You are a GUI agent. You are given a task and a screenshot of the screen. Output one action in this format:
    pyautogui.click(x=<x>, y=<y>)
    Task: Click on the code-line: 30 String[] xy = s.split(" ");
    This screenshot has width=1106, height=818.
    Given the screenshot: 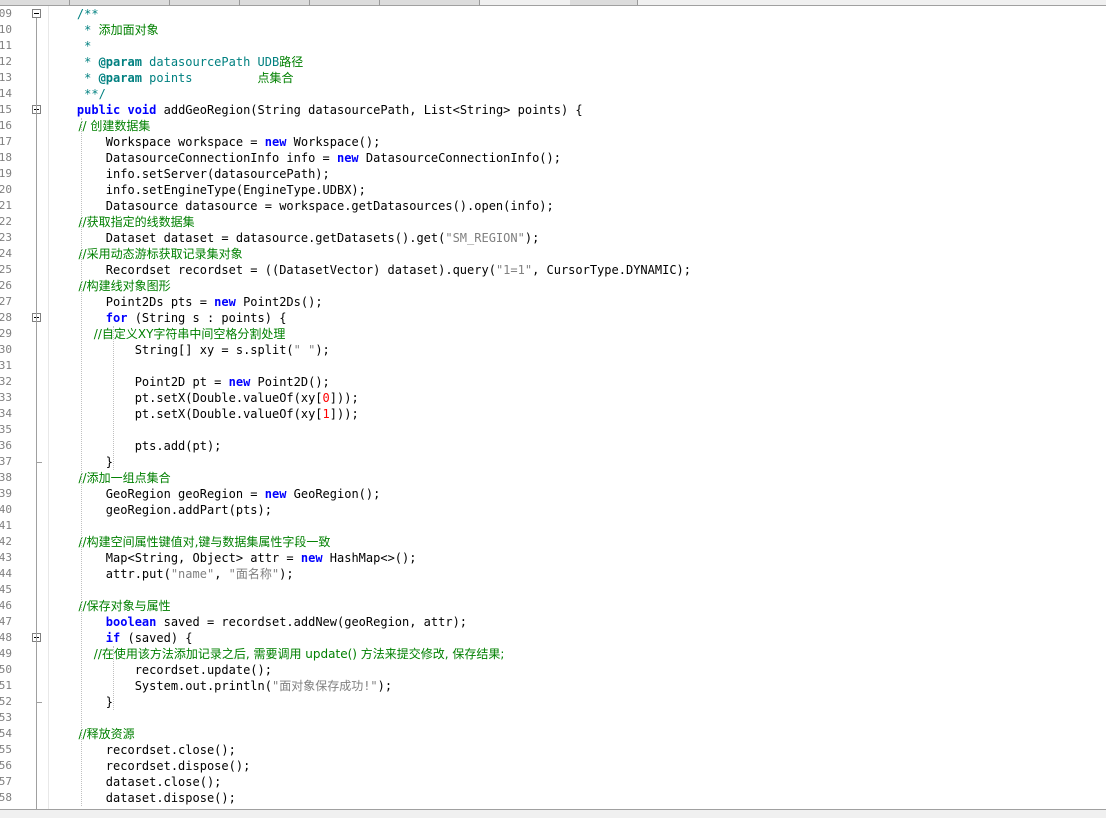 What is the action you would take?
    pyautogui.click(x=553, y=350)
    